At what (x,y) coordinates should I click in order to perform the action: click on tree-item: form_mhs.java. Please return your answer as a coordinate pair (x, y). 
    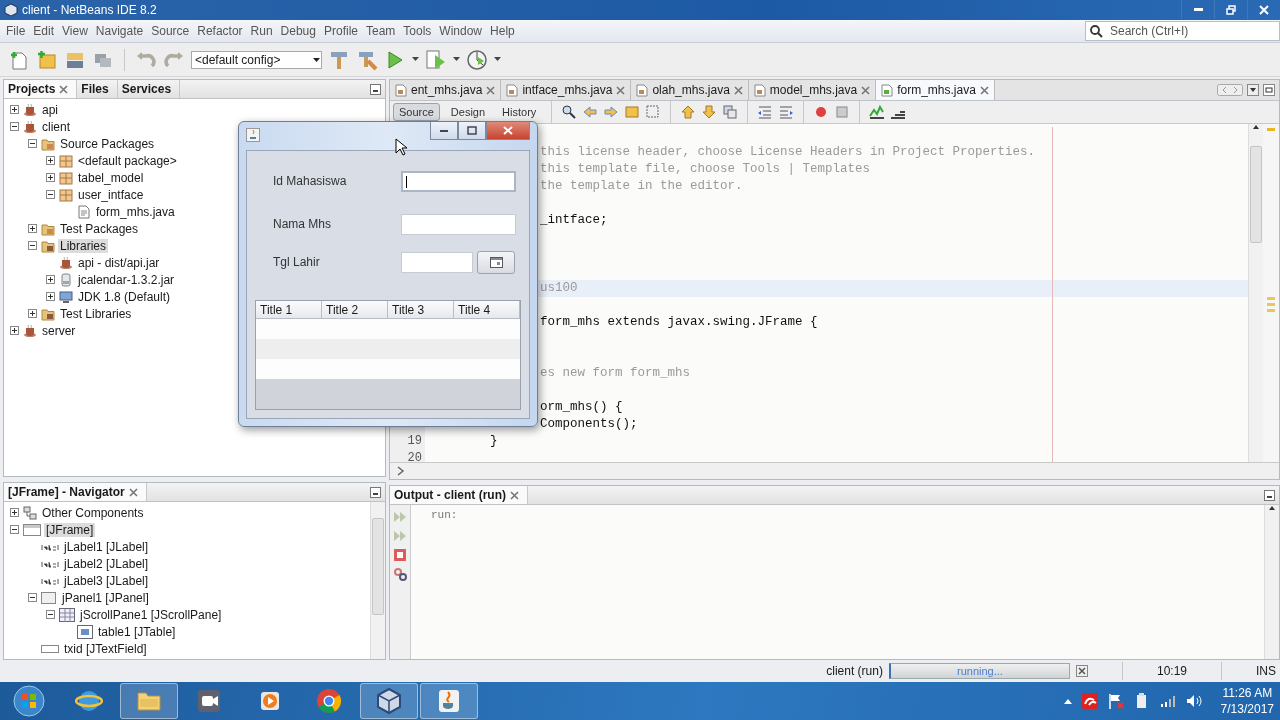
    Looking at the image, I should click on (135, 211).